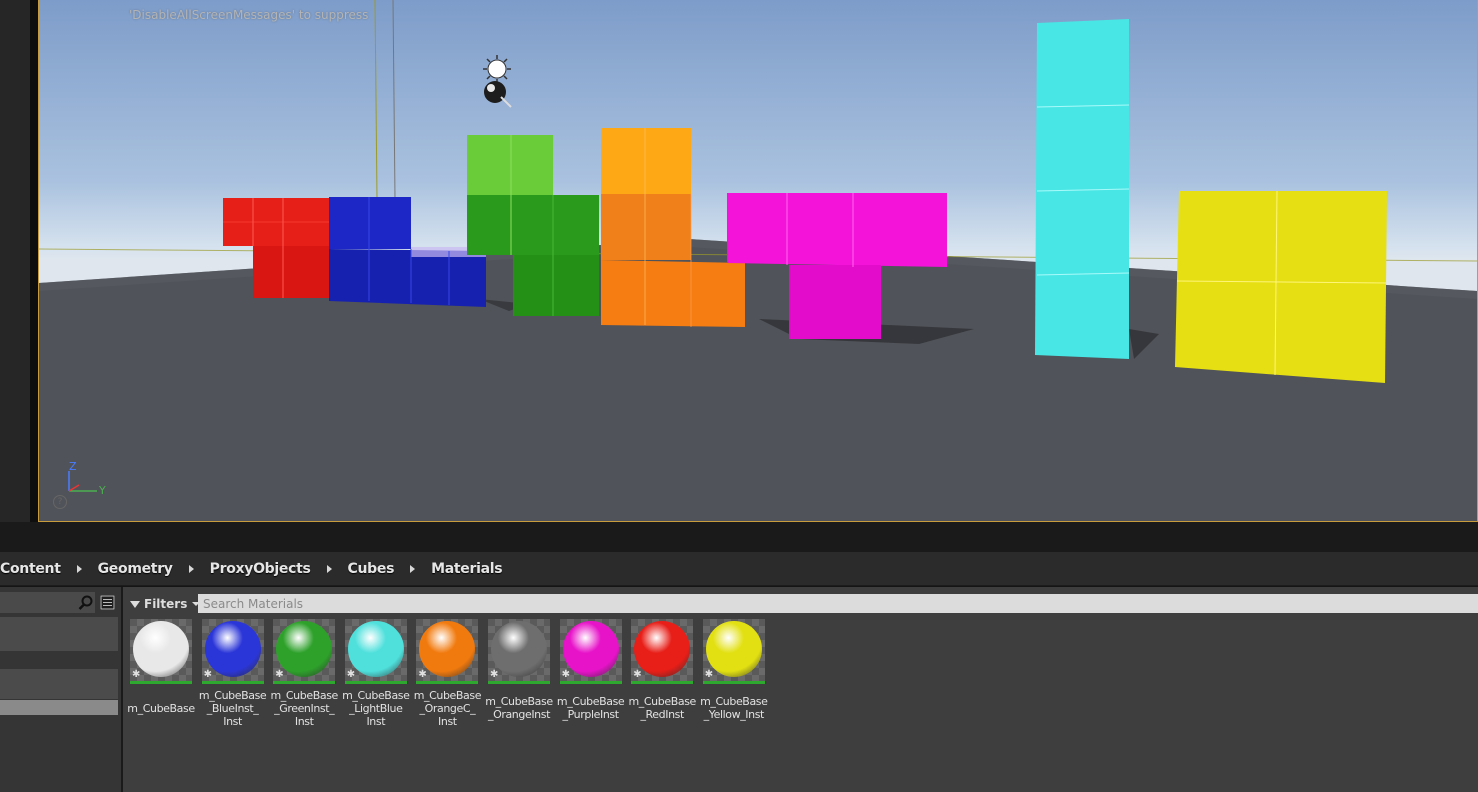  What do you see at coordinates (260, 569) in the screenshot?
I see `breadcrumb-proxyobjects: ProxyObjects` at bounding box center [260, 569].